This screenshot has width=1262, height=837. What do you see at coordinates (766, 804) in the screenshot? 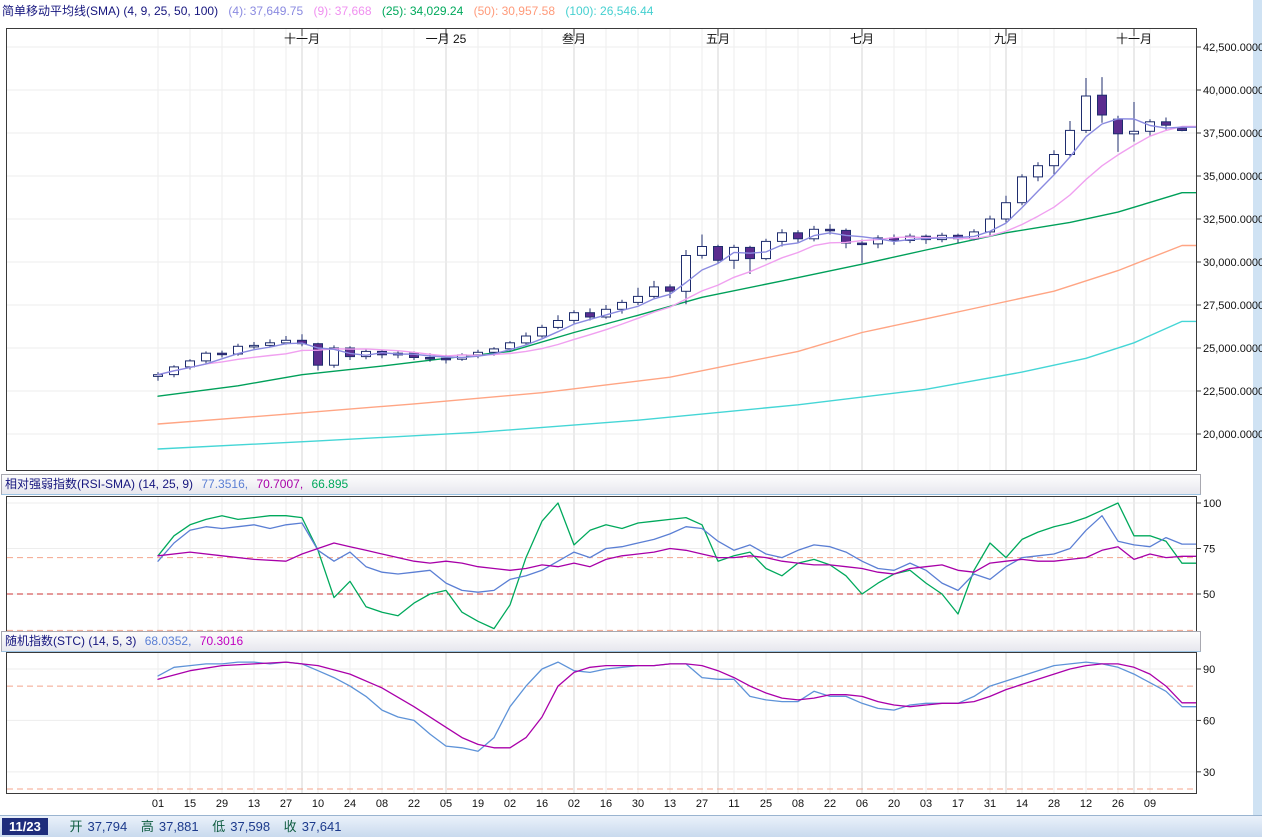
I see `date-label: 25` at bounding box center [766, 804].